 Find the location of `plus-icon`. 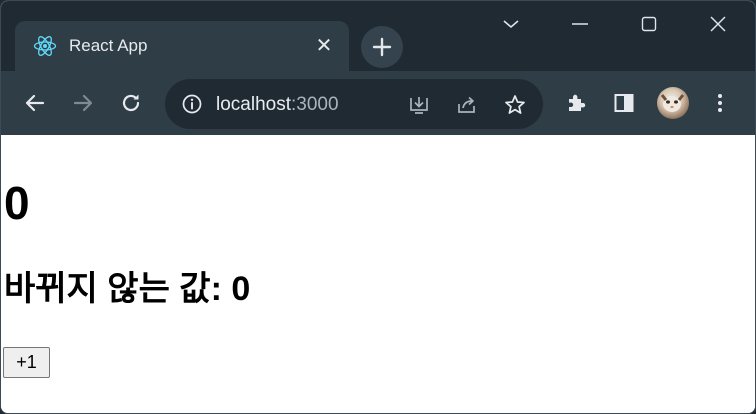

plus-icon is located at coordinates (382, 47).